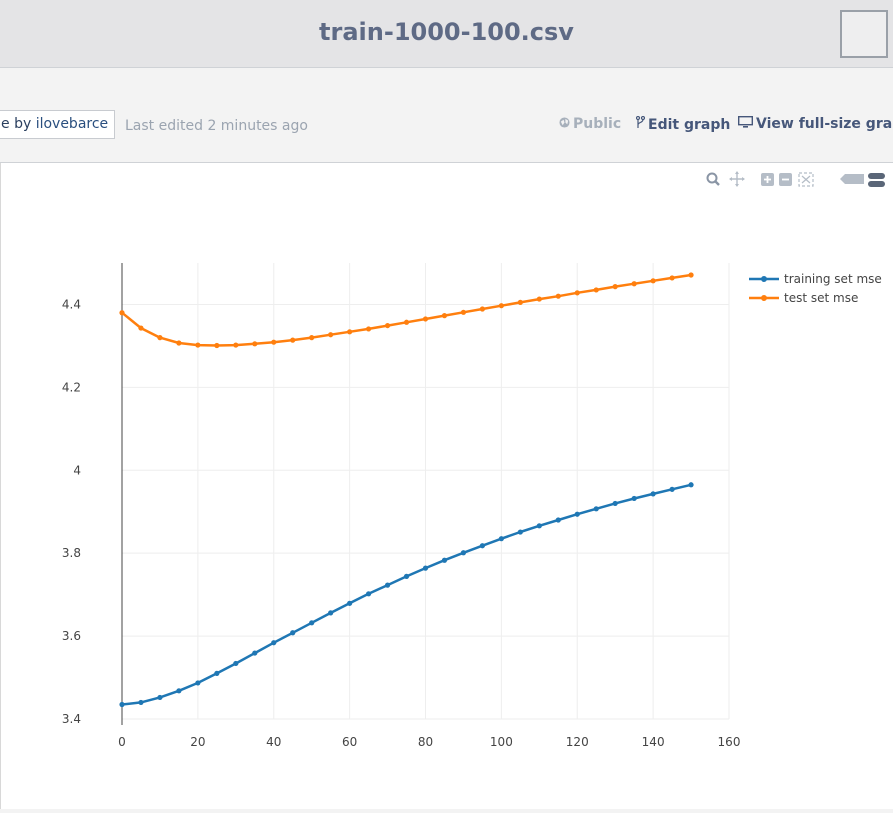 The width and height of the screenshot is (893, 813). I want to click on x-tick-label: 100, so click(501, 742).